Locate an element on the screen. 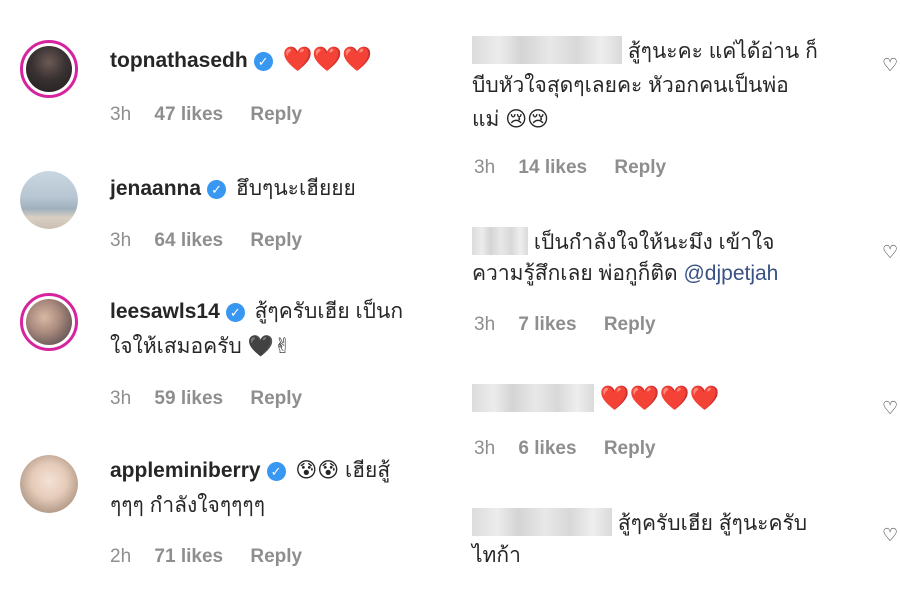 The height and width of the screenshot is (600, 900). comment-text-line: ❤️❤️❤️❤️ is located at coordinates (595, 399).